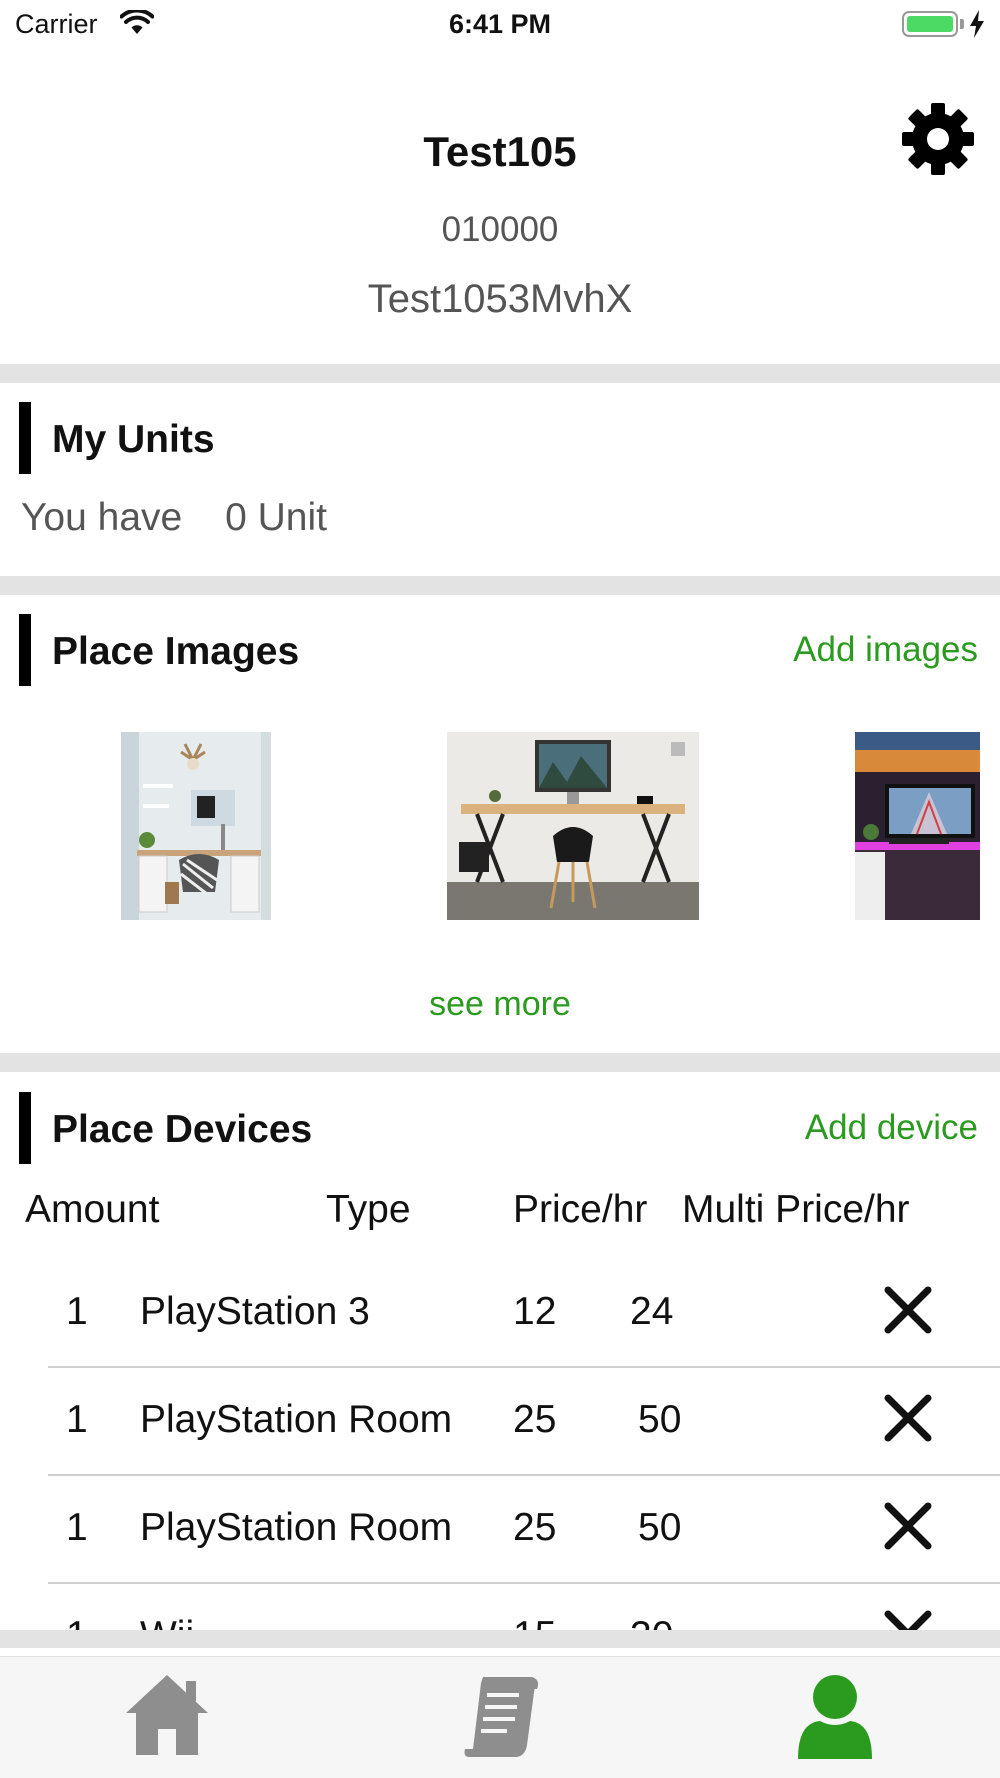 The image size is (1000, 1778). I want to click on device-multi-price: 30, so click(651, 1622).